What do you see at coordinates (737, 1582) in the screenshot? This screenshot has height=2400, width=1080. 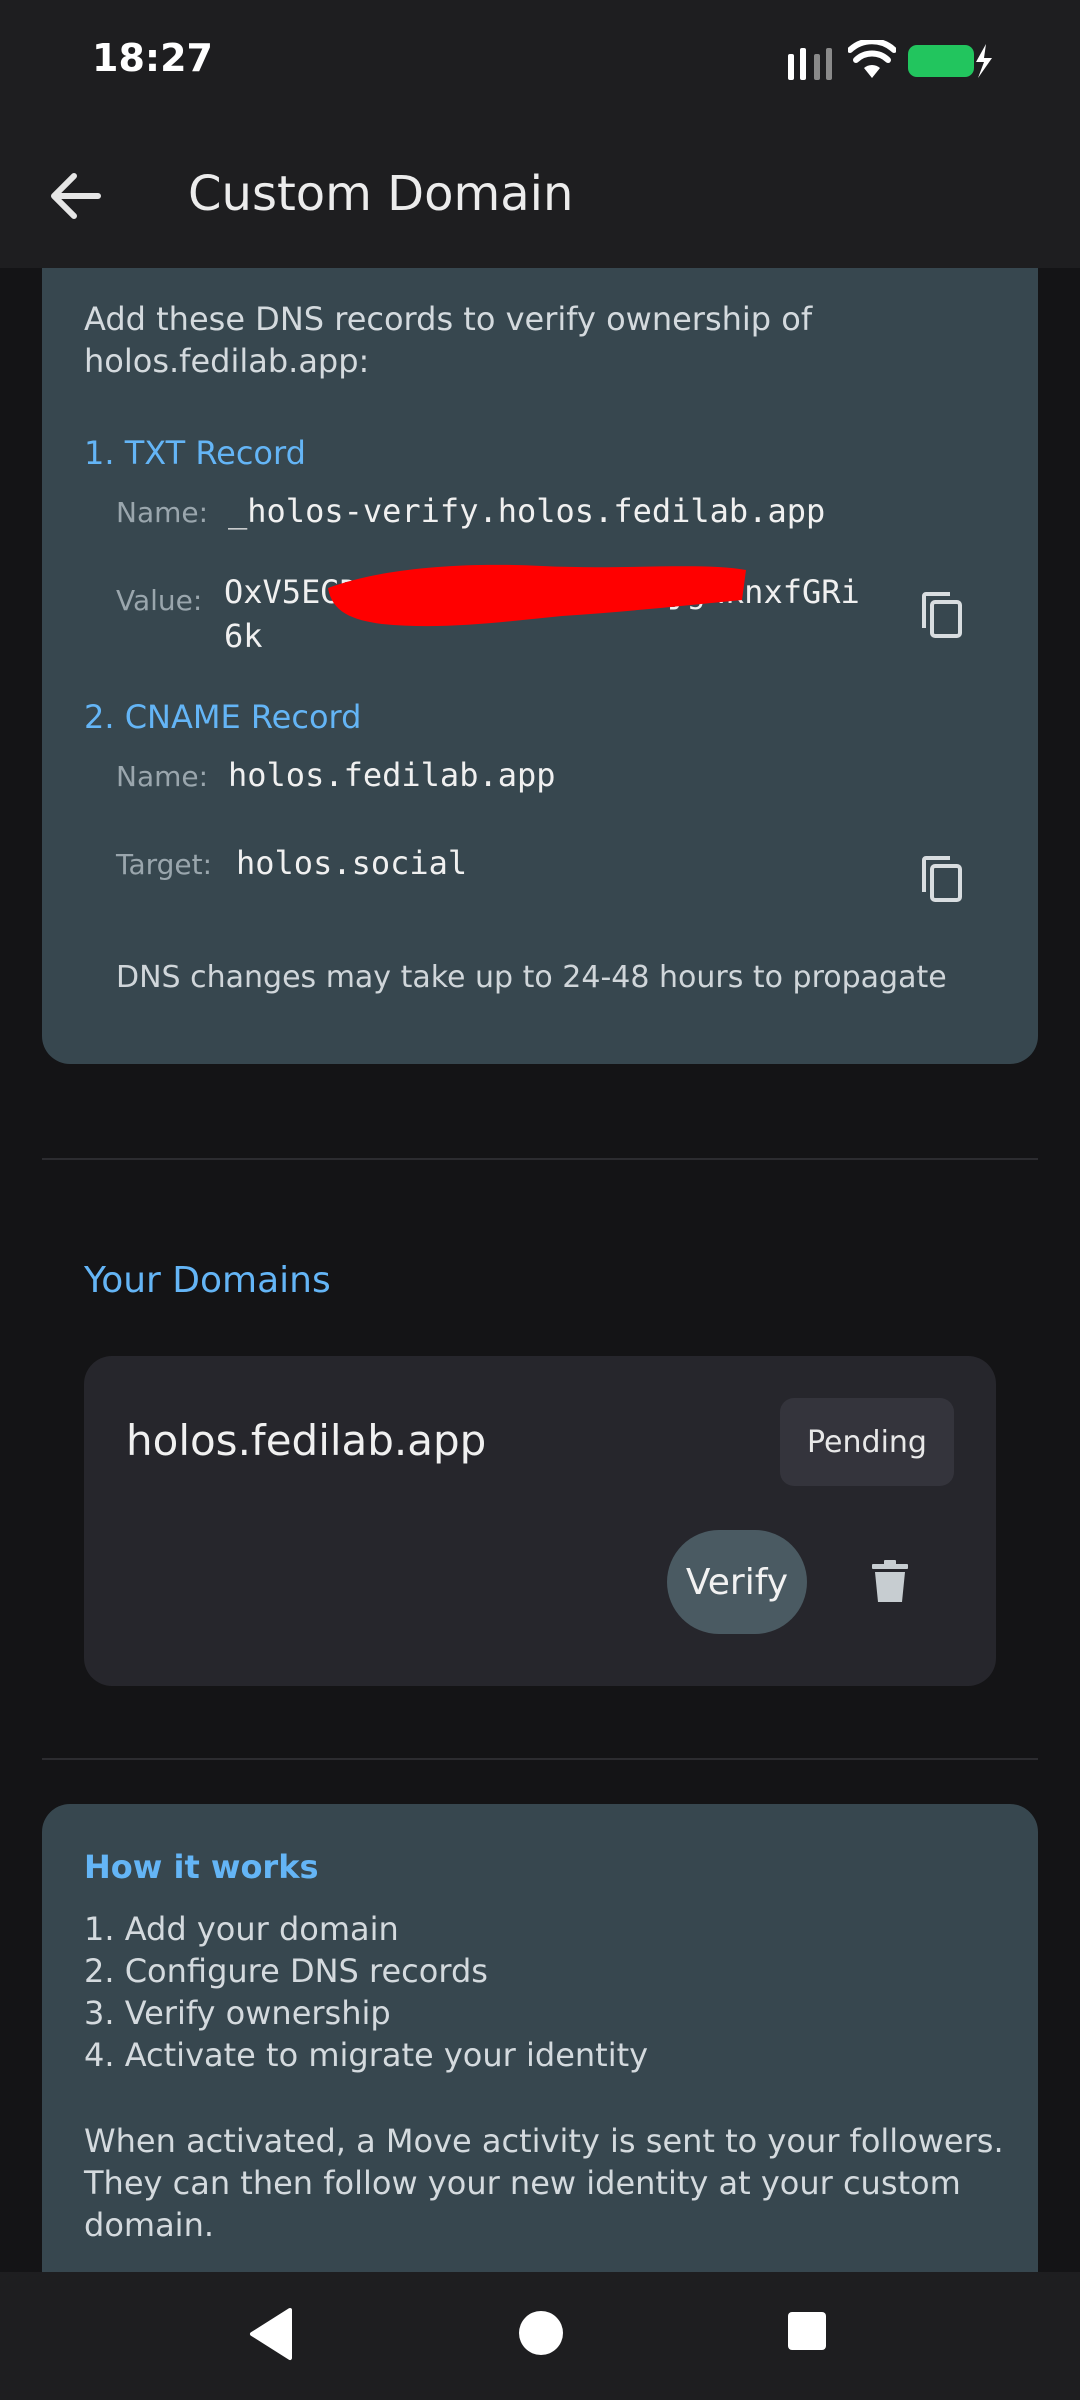 I see `verify-button: Verify` at bounding box center [737, 1582].